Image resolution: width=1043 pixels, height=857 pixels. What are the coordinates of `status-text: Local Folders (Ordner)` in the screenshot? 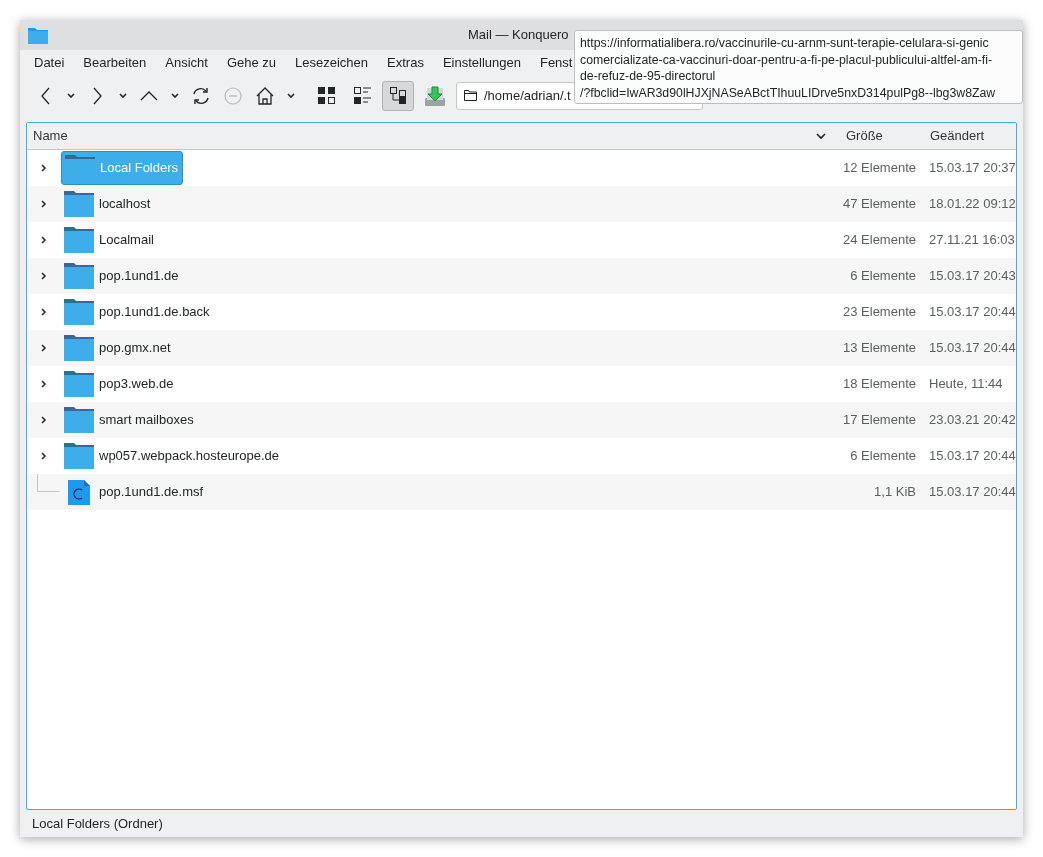 It's located at (97, 823).